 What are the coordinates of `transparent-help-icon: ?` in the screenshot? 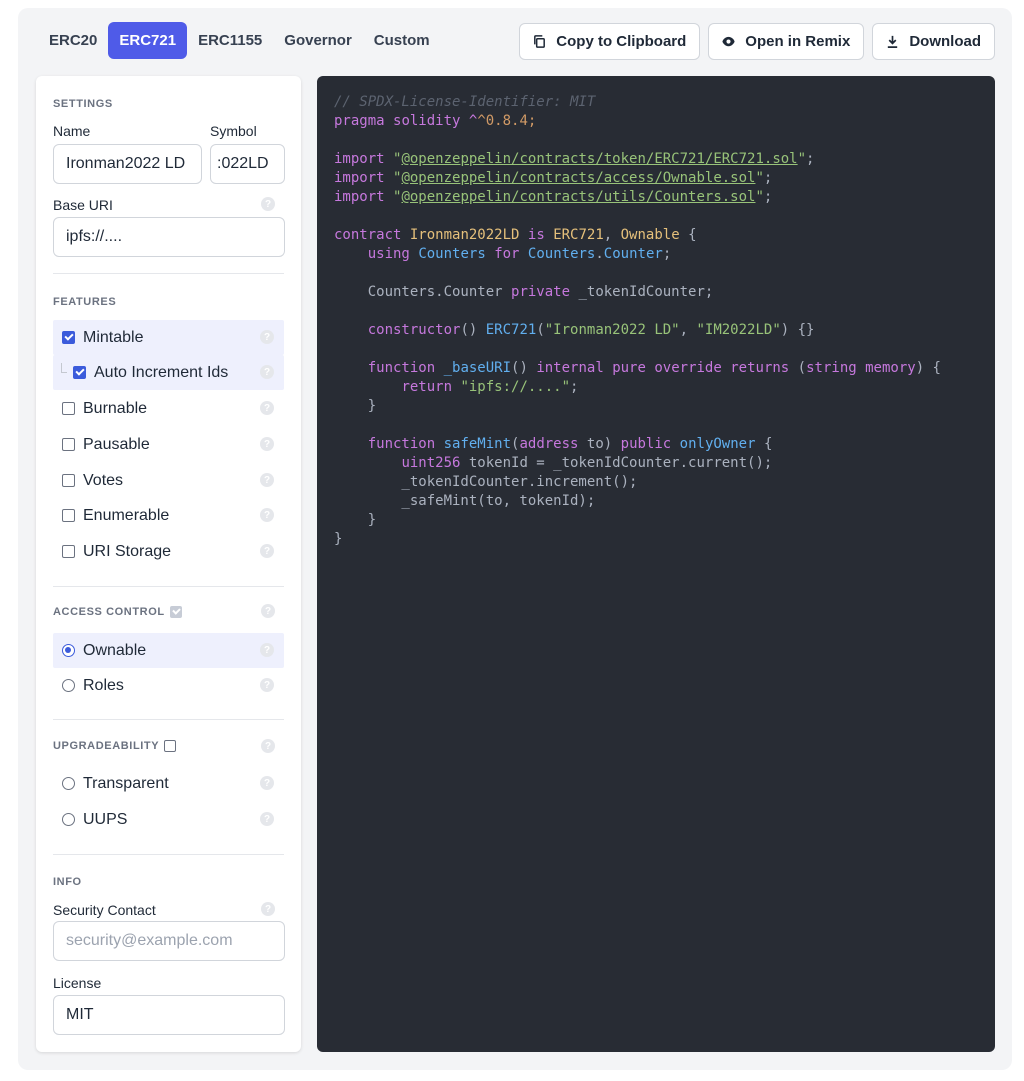 It's located at (267, 783).